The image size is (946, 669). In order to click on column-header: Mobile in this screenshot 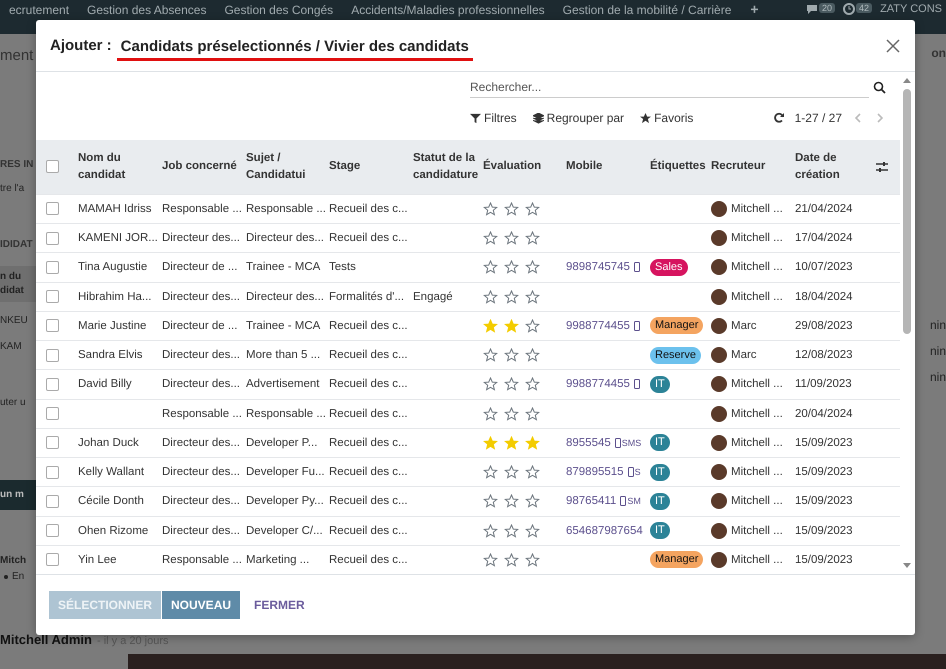, I will do `click(584, 167)`.